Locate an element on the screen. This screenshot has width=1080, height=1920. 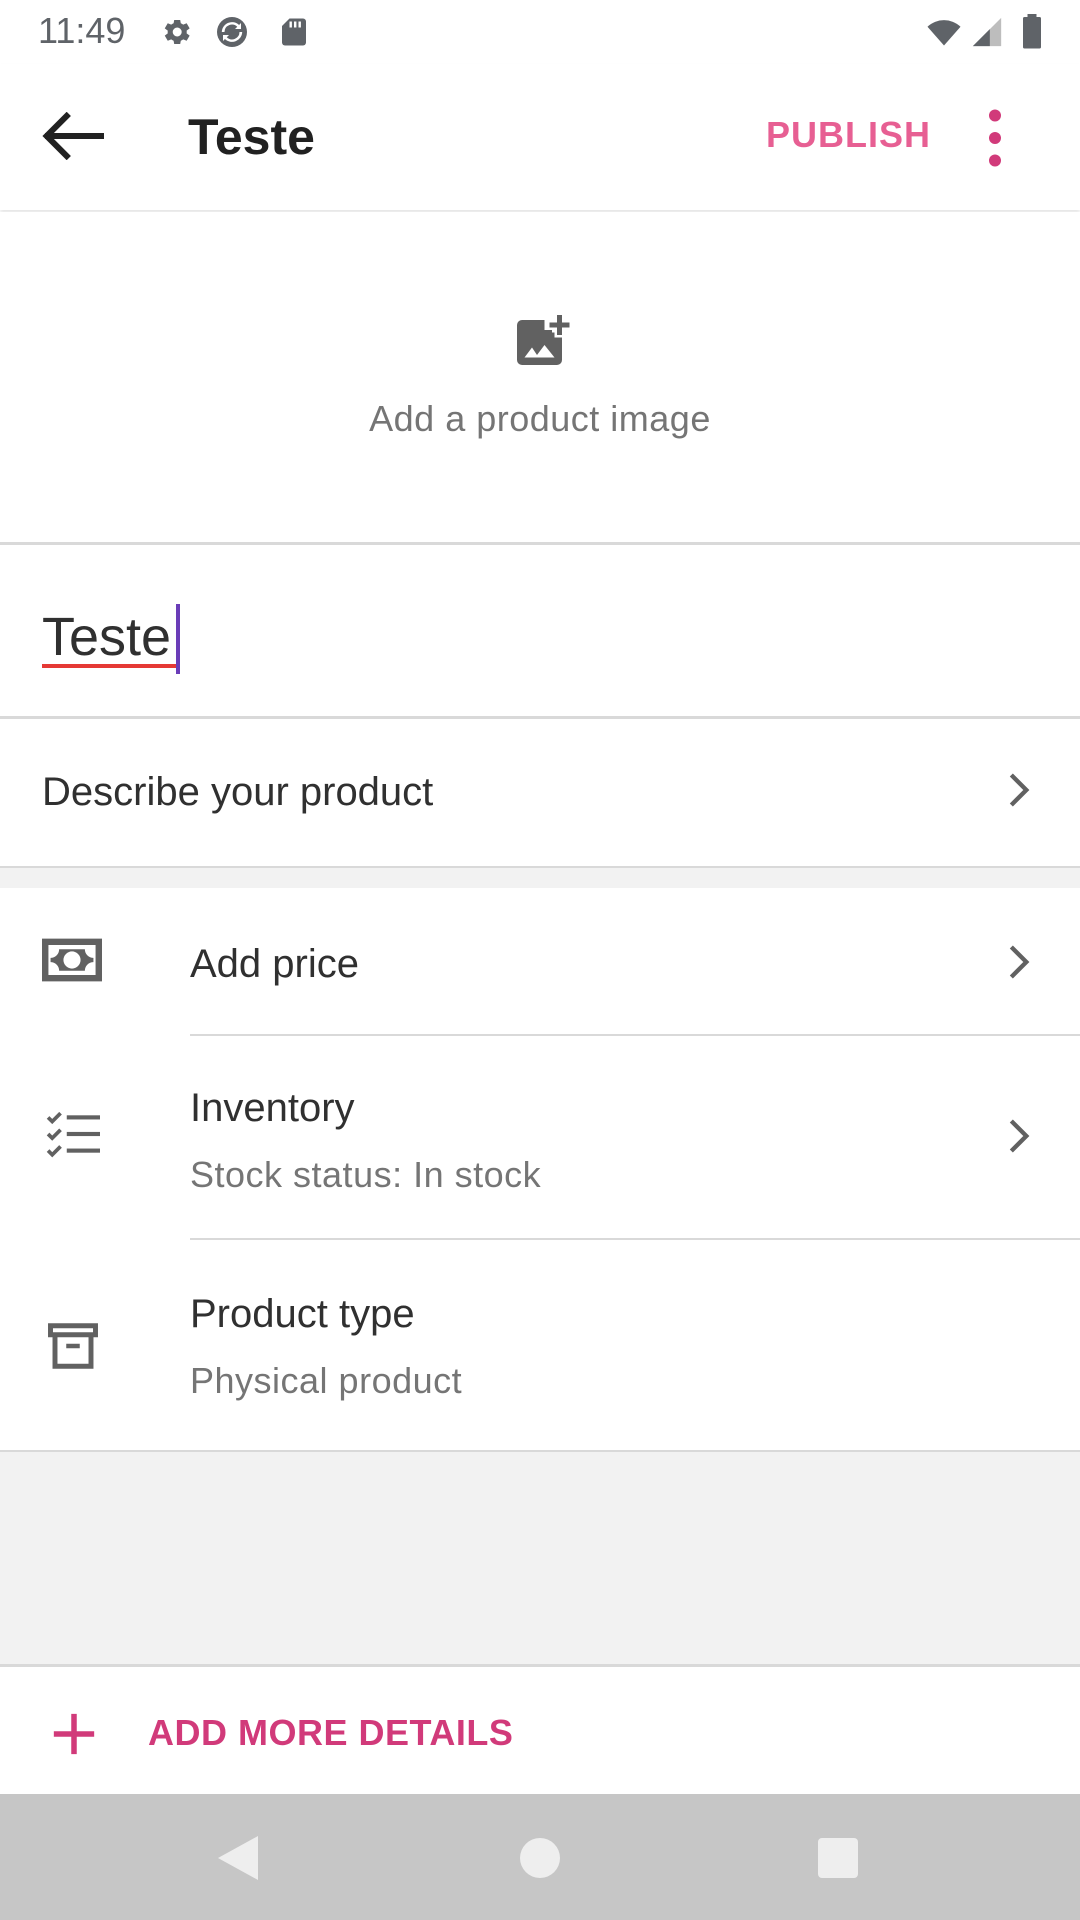
product-type-row is located at coordinates (540, 1345).